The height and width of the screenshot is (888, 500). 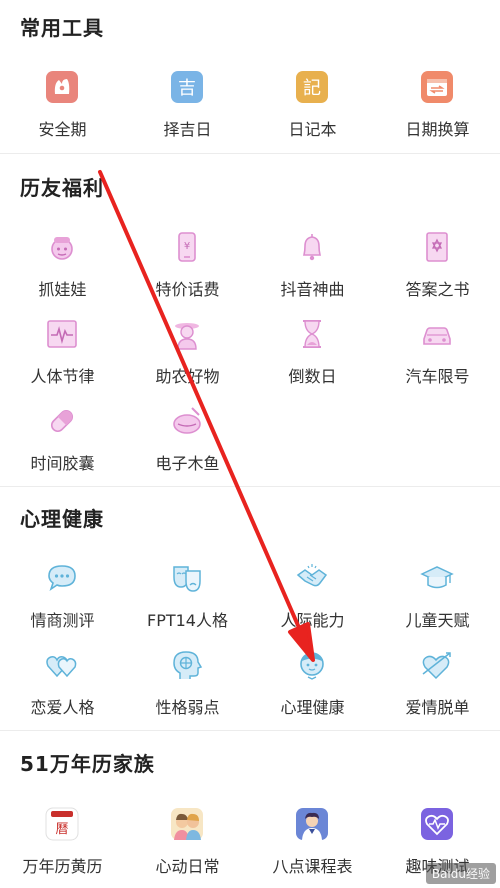 I want to click on psych-item-eq-test: 情商测评, so click(x=62, y=601).